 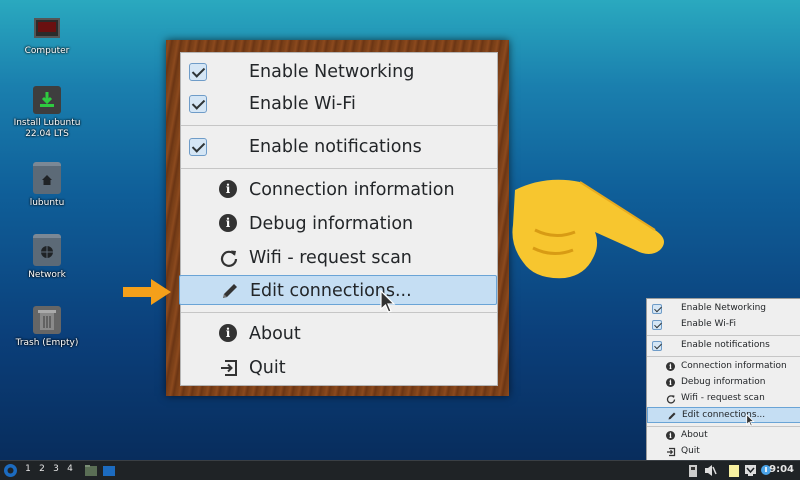 I want to click on lubuntu-start-icon, so click(x=10, y=470).